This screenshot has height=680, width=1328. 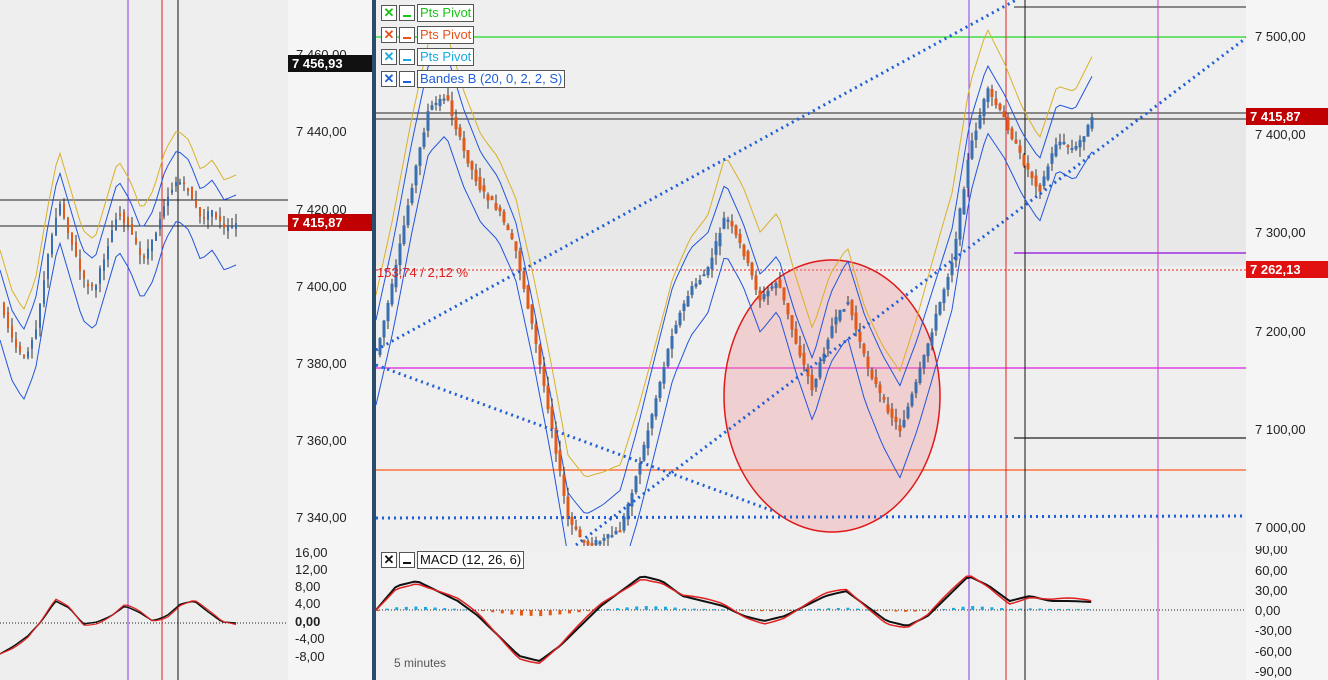 What do you see at coordinates (428, 57) in the screenshot?
I see `legend-pivot-blue: ✕ Pts Pivot` at bounding box center [428, 57].